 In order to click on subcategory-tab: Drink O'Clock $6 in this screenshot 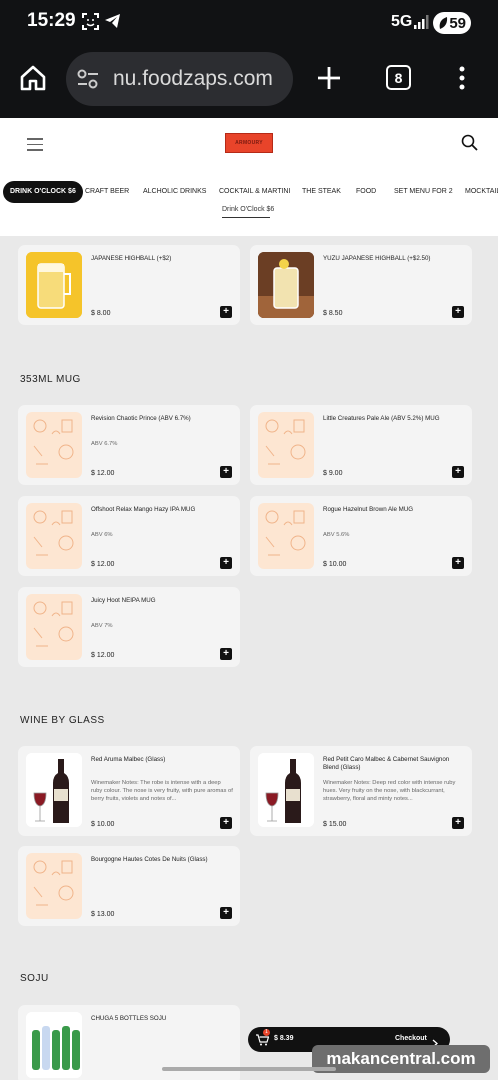, I will do `click(248, 209)`.